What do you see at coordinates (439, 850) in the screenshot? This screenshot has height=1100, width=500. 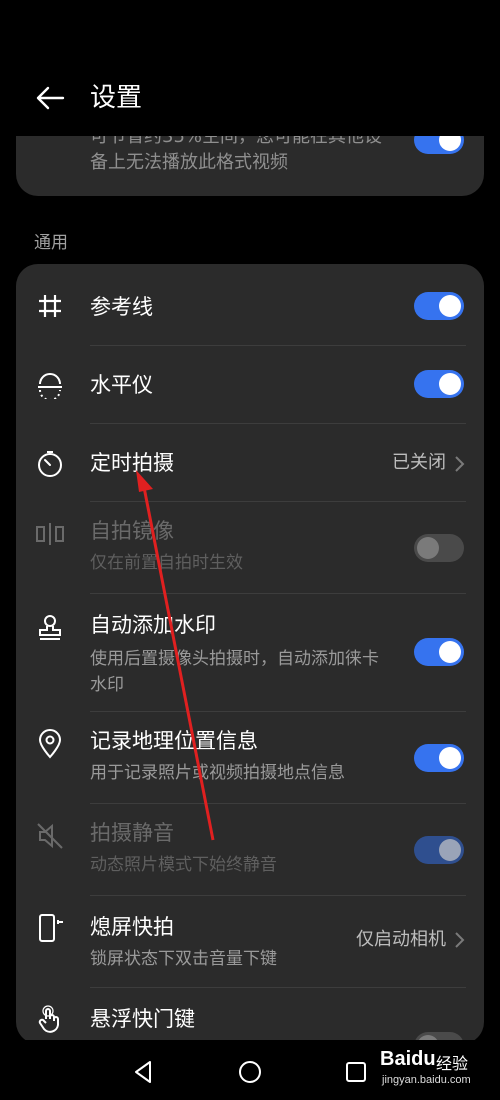 I see `mute-toggle` at bounding box center [439, 850].